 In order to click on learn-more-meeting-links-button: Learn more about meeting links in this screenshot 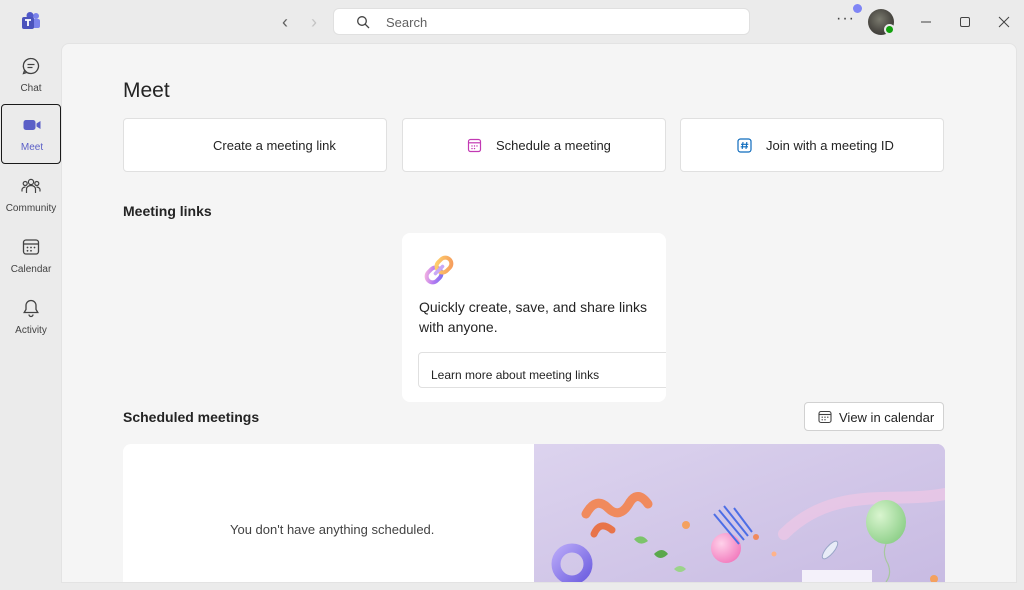, I will do `click(542, 370)`.